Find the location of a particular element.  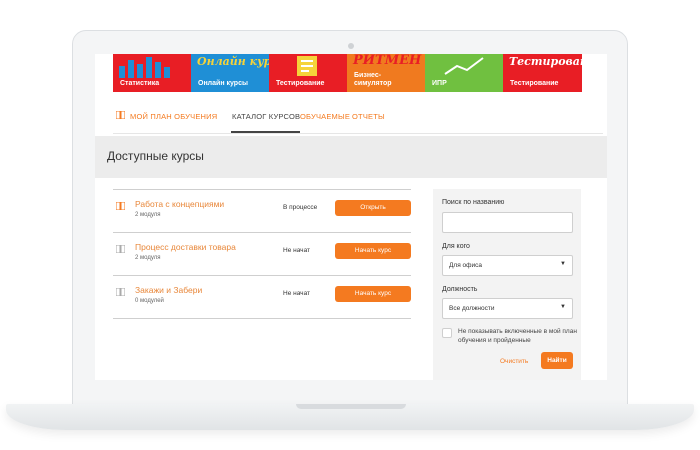

course-title: Закажи и Забери is located at coordinates (168, 290).